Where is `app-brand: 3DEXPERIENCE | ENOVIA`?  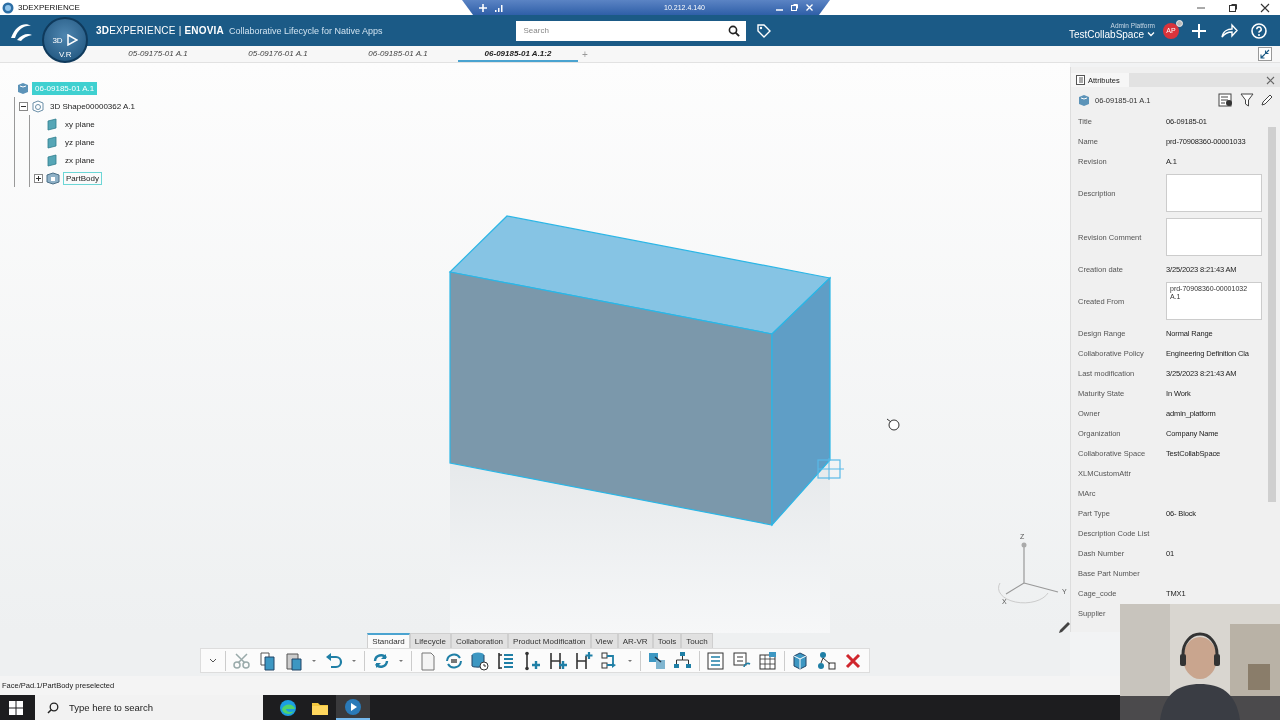
app-brand: 3DEXPERIENCE | ENOVIA is located at coordinates (160, 30).